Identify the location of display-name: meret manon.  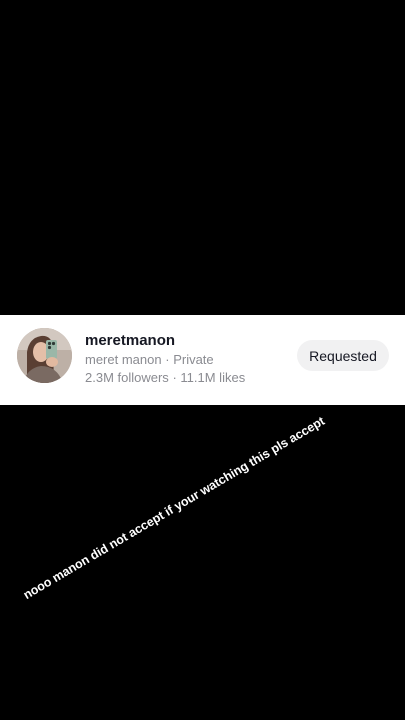
(123, 359).